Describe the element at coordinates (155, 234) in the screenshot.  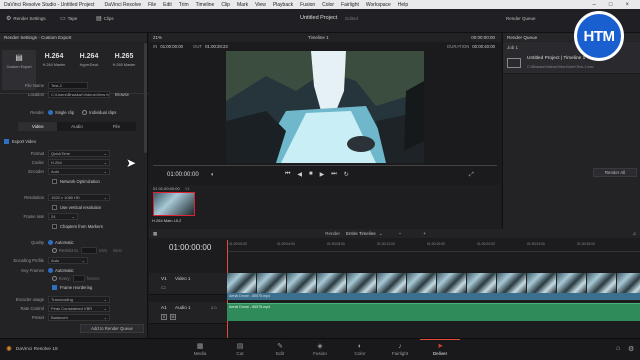
I see `timeline-view-icon: ▦` at that location.